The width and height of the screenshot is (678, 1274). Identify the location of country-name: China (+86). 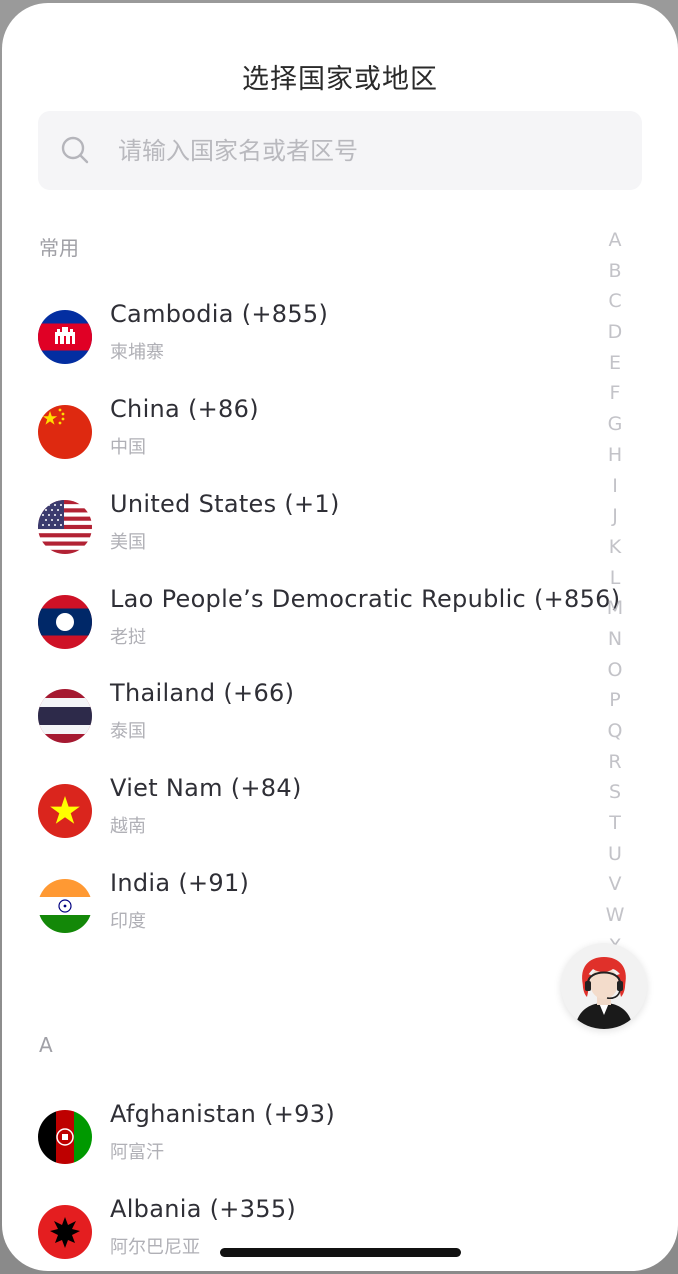
(184, 409).